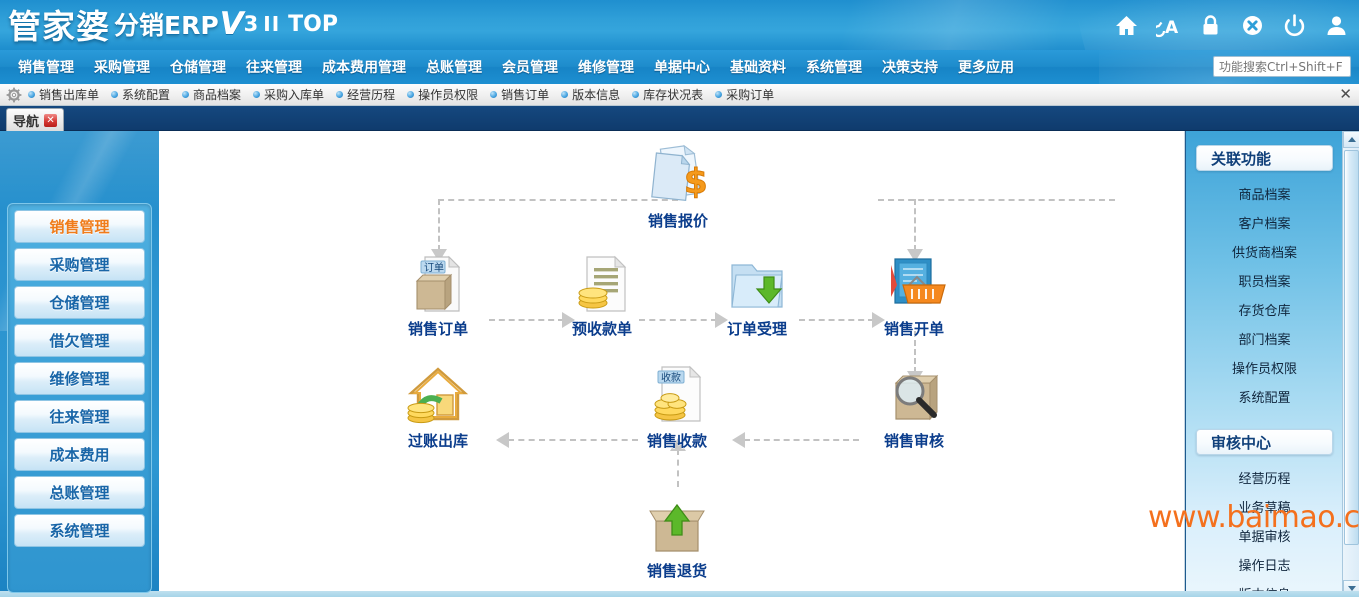 The width and height of the screenshot is (1359, 597). What do you see at coordinates (79, 226) in the screenshot?
I see `sidebar-item-0: 销售管理` at bounding box center [79, 226].